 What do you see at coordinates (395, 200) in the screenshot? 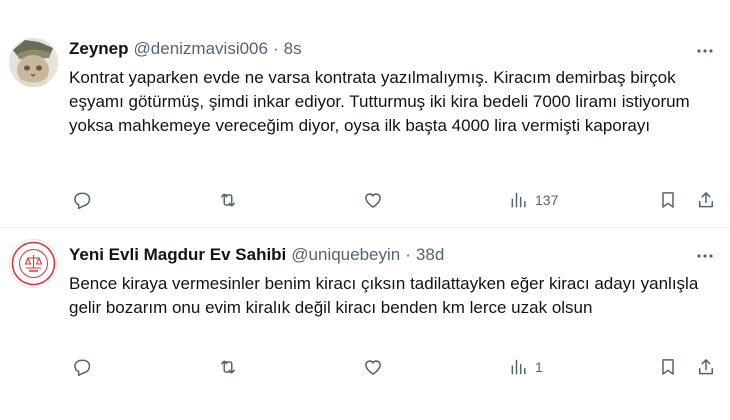
I see `tweet-actions: 137` at bounding box center [395, 200].